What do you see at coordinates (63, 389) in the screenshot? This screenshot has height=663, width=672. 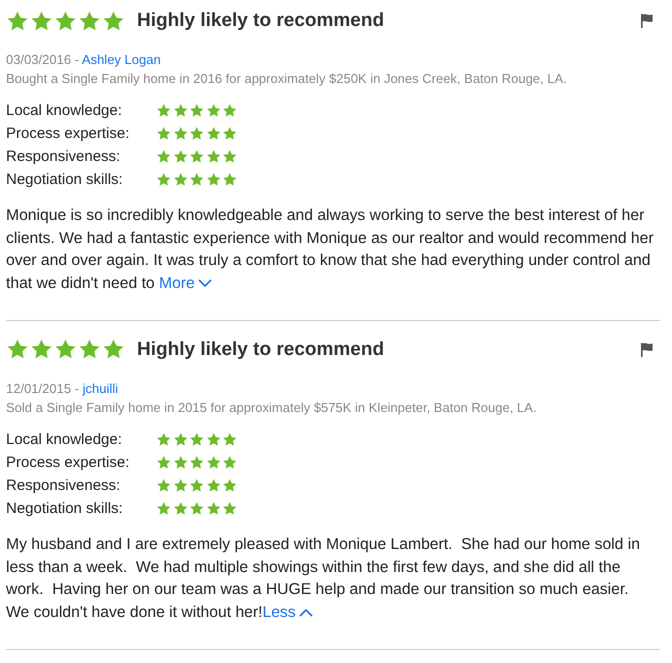 I see `review-date: 12/01/2015 - jchuilli` at bounding box center [63, 389].